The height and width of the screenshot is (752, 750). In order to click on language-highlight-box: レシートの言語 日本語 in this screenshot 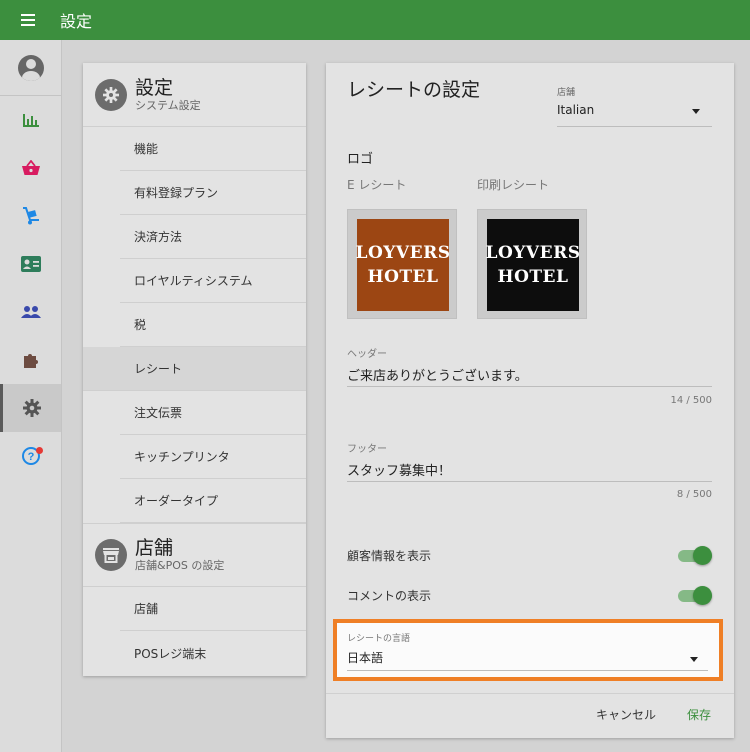, I will do `click(528, 650)`.